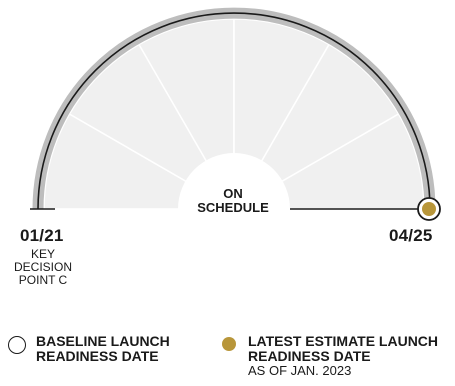 This screenshot has width=455, height=386. I want to click on center-label-line-2: SCHEDULE, so click(233, 207).